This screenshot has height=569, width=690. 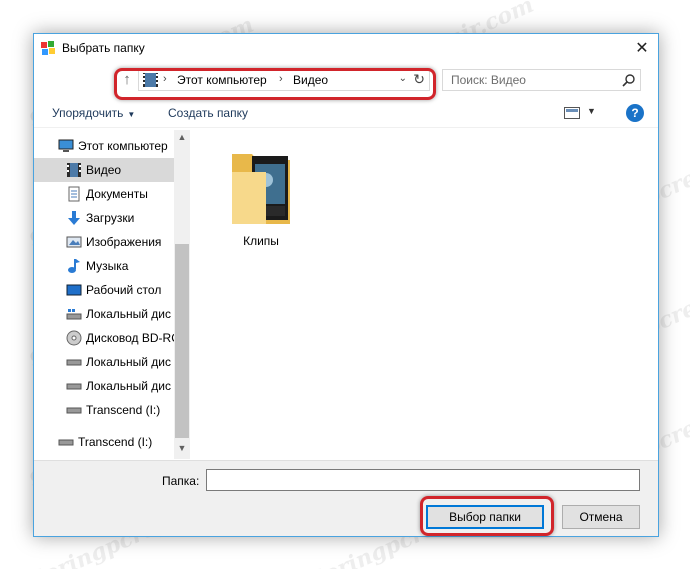 What do you see at coordinates (423, 480) in the screenshot?
I see `folder-name-input` at bounding box center [423, 480].